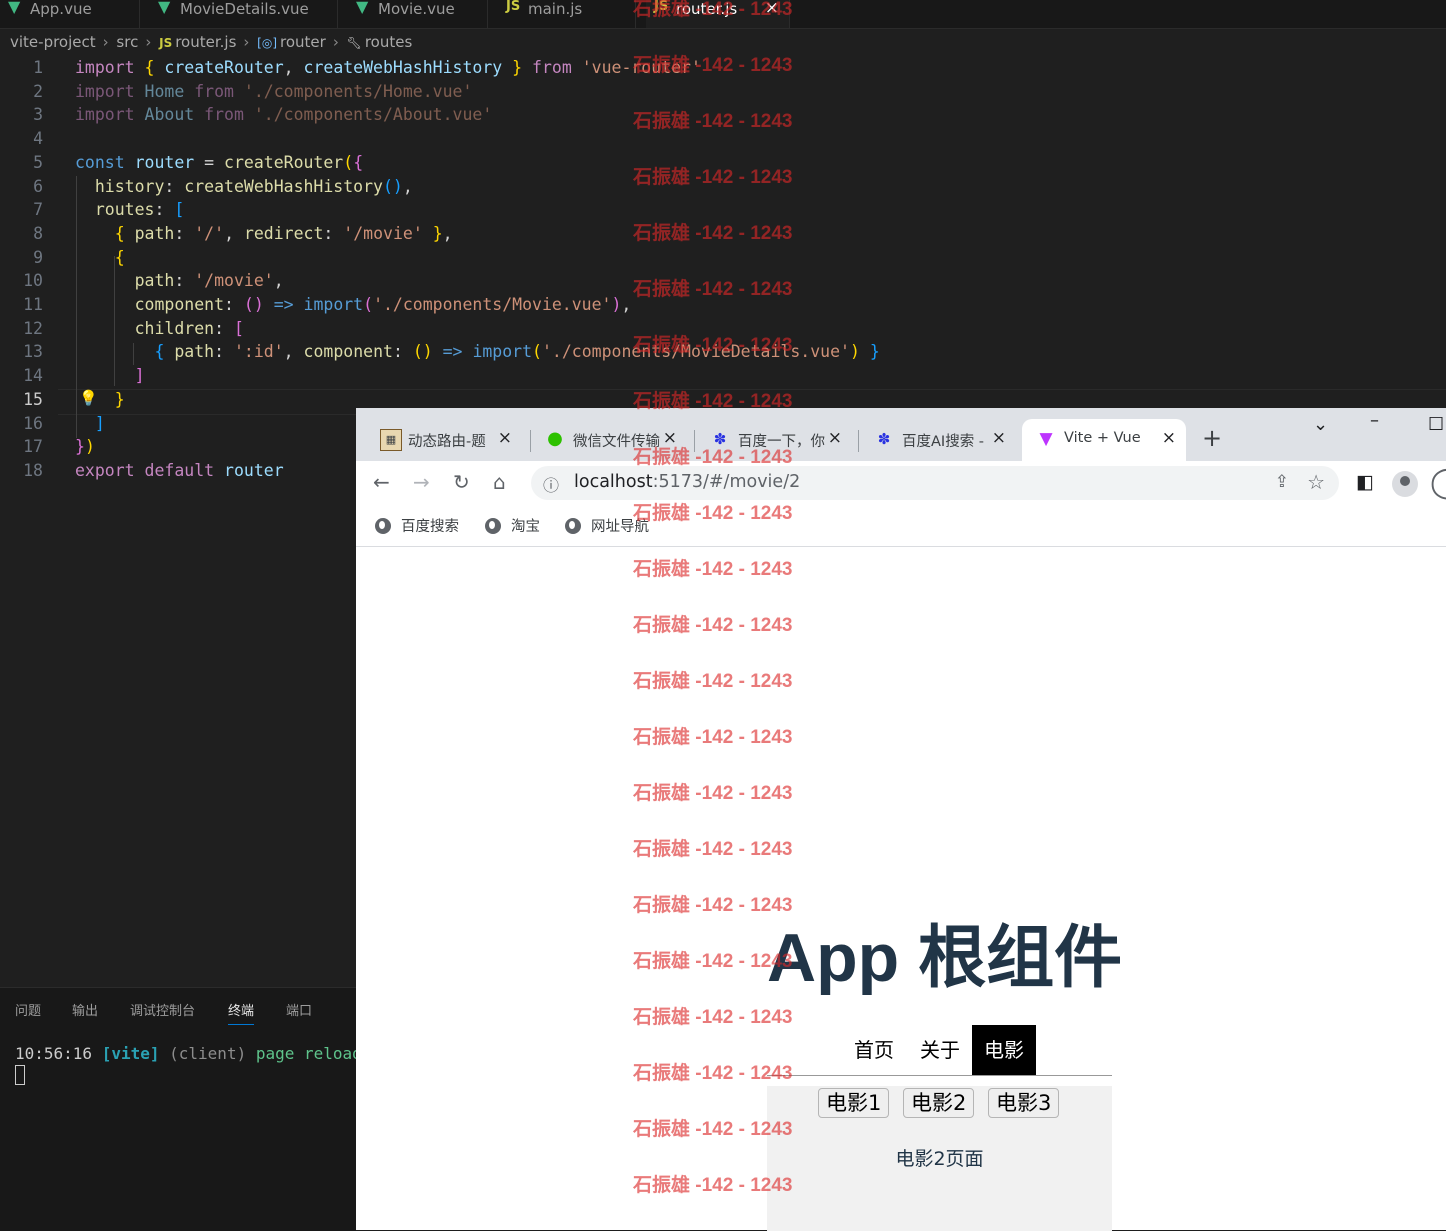  What do you see at coordinates (274, 91) in the screenshot?
I see `code-text: import Home from './components/Home.vue'` at bounding box center [274, 91].